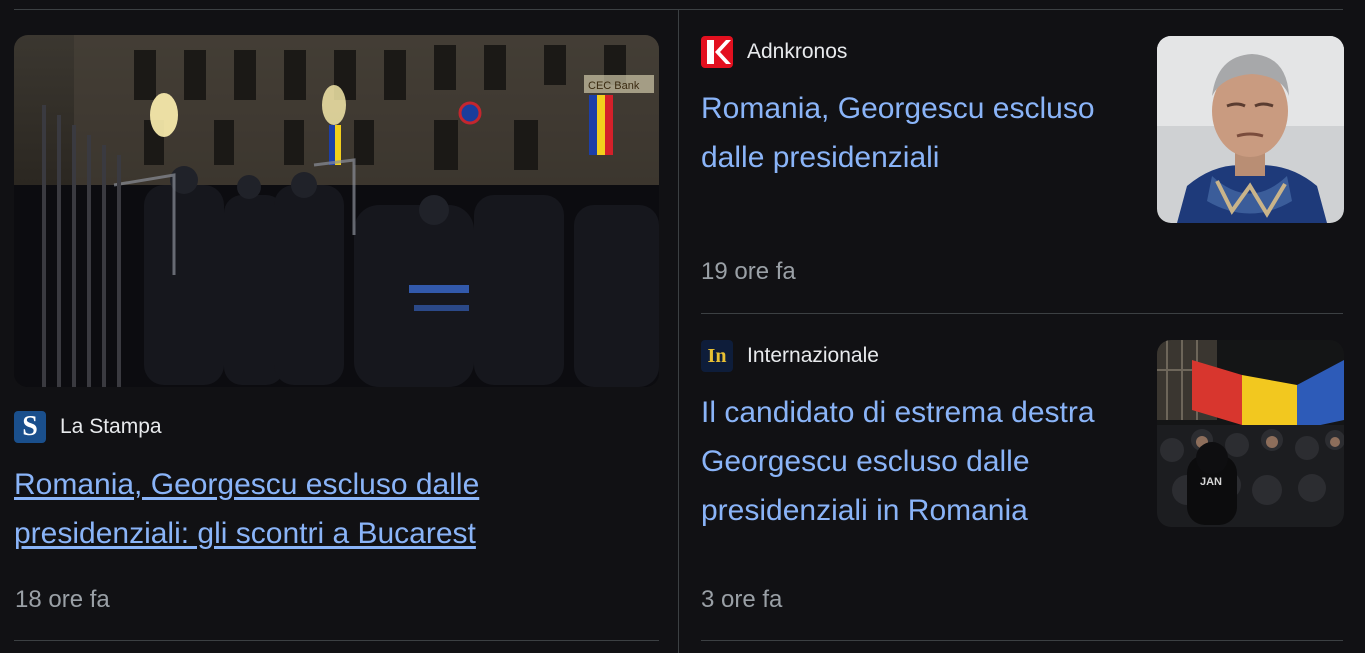 The height and width of the screenshot is (653, 1365). I want to click on timestamp: 3 ore fa, so click(742, 599).